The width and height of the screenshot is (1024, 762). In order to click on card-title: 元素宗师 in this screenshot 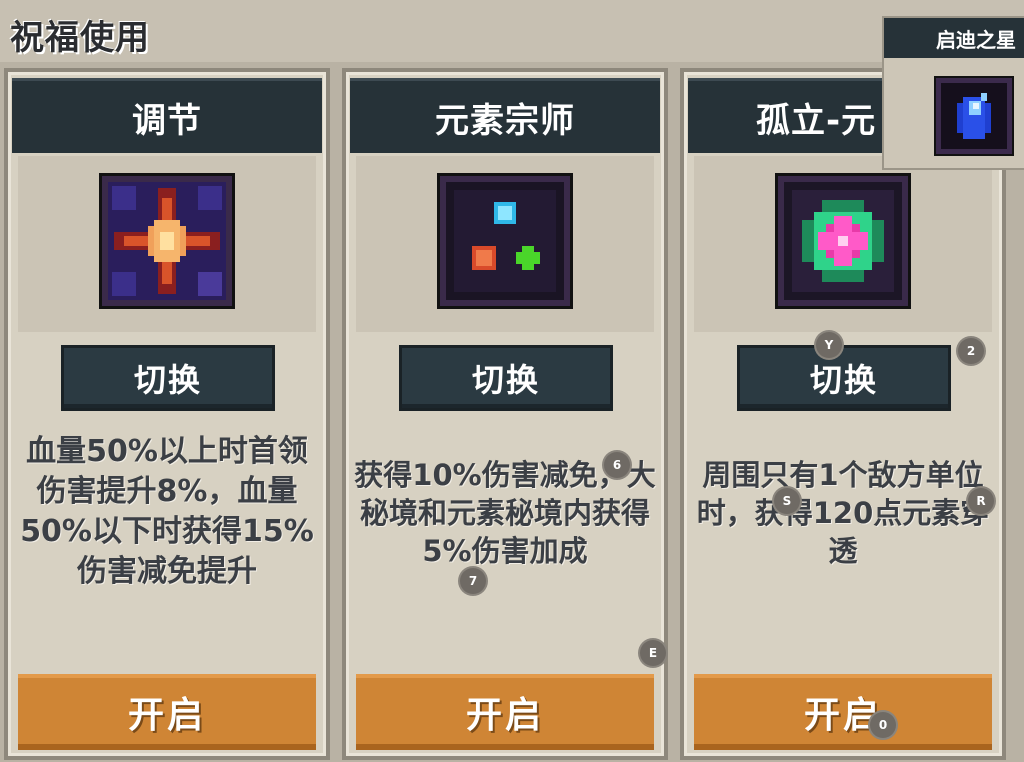, I will do `click(505, 115)`.